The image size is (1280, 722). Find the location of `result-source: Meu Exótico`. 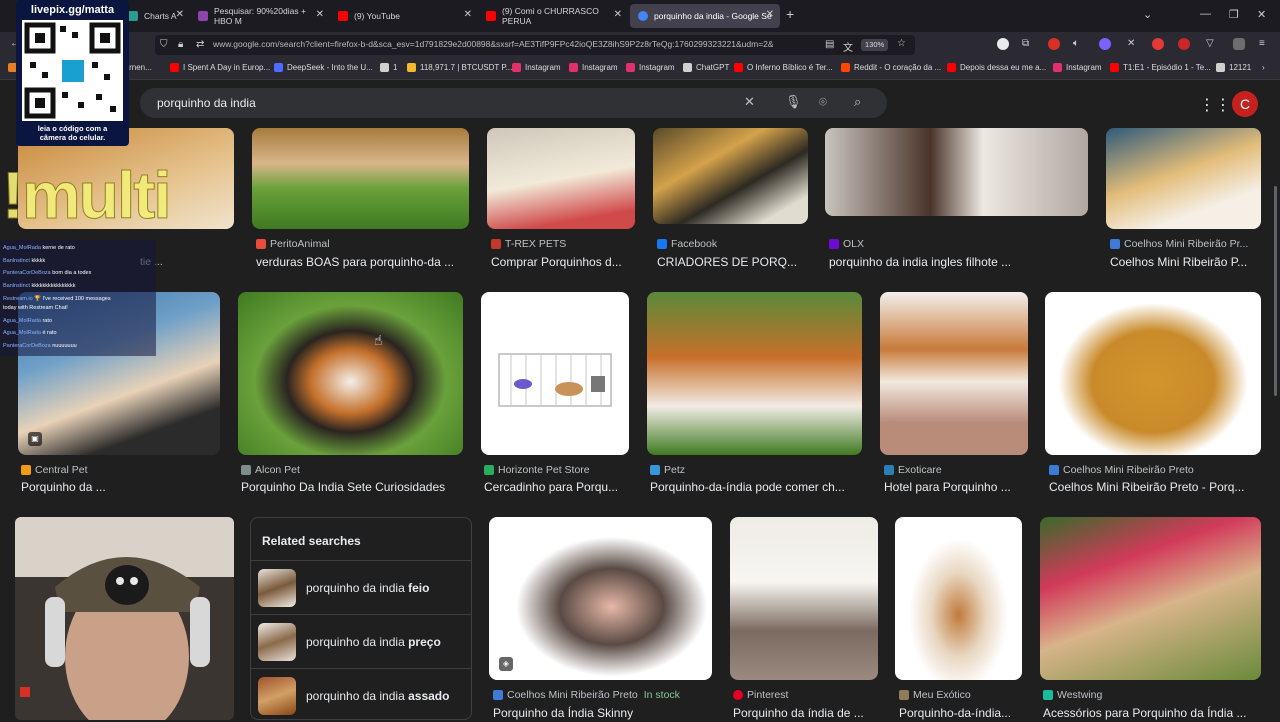

result-source: Meu Exótico is located at coordinates (935, 695).